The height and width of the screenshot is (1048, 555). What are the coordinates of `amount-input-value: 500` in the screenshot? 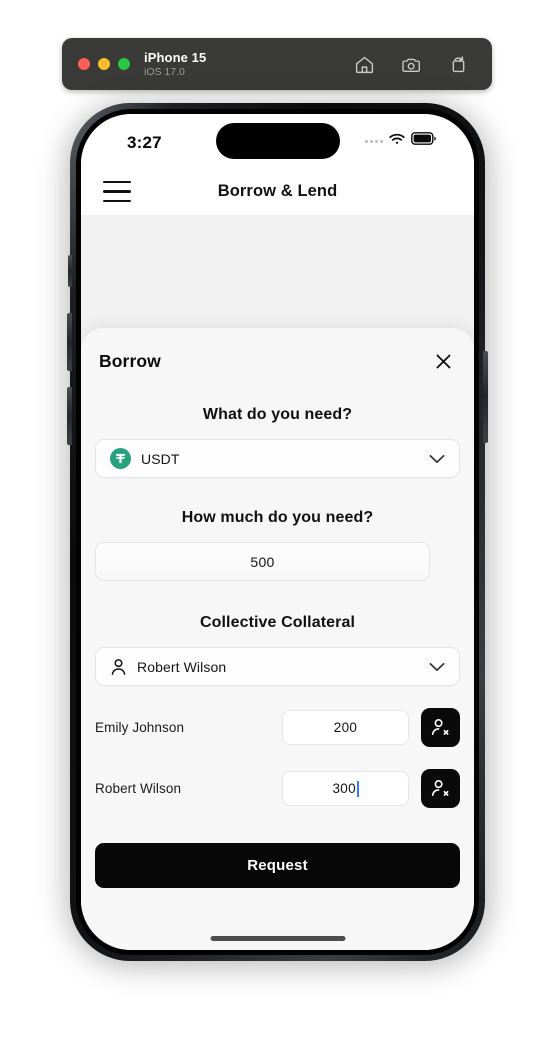 It's located at (262, 561).